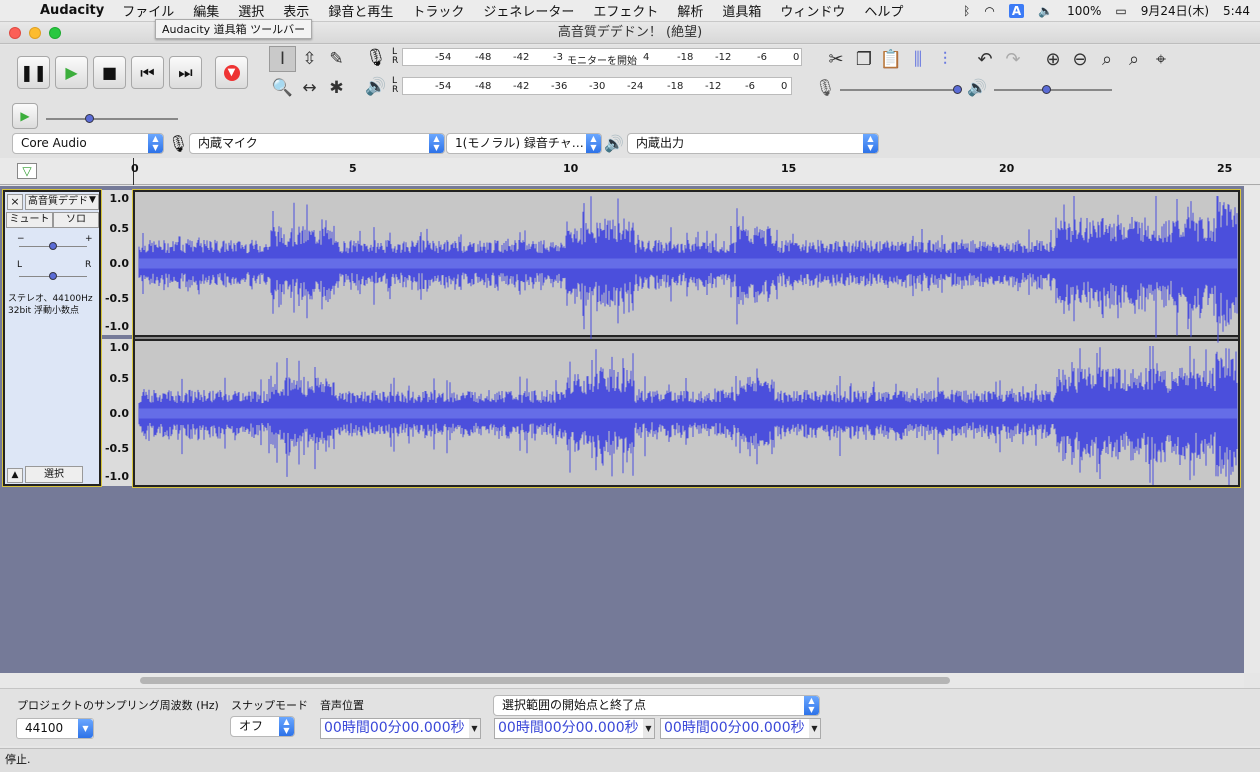 The image size is (1260, 772). Describe the element at coordinates (375, 87) in the screenshot. I see `speaker-icon: 🔊` at that location.